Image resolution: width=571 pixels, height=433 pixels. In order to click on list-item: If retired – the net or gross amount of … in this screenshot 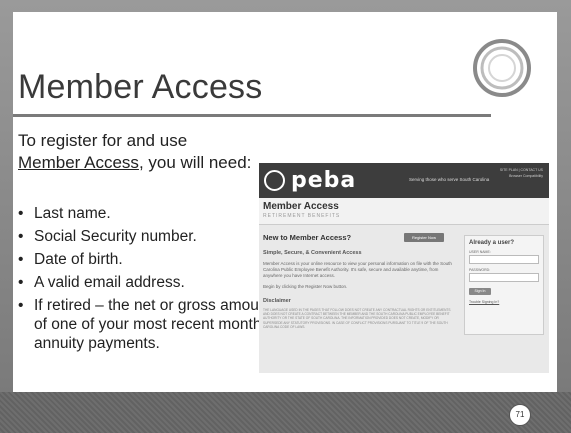, I will do `click(148, 324)`.